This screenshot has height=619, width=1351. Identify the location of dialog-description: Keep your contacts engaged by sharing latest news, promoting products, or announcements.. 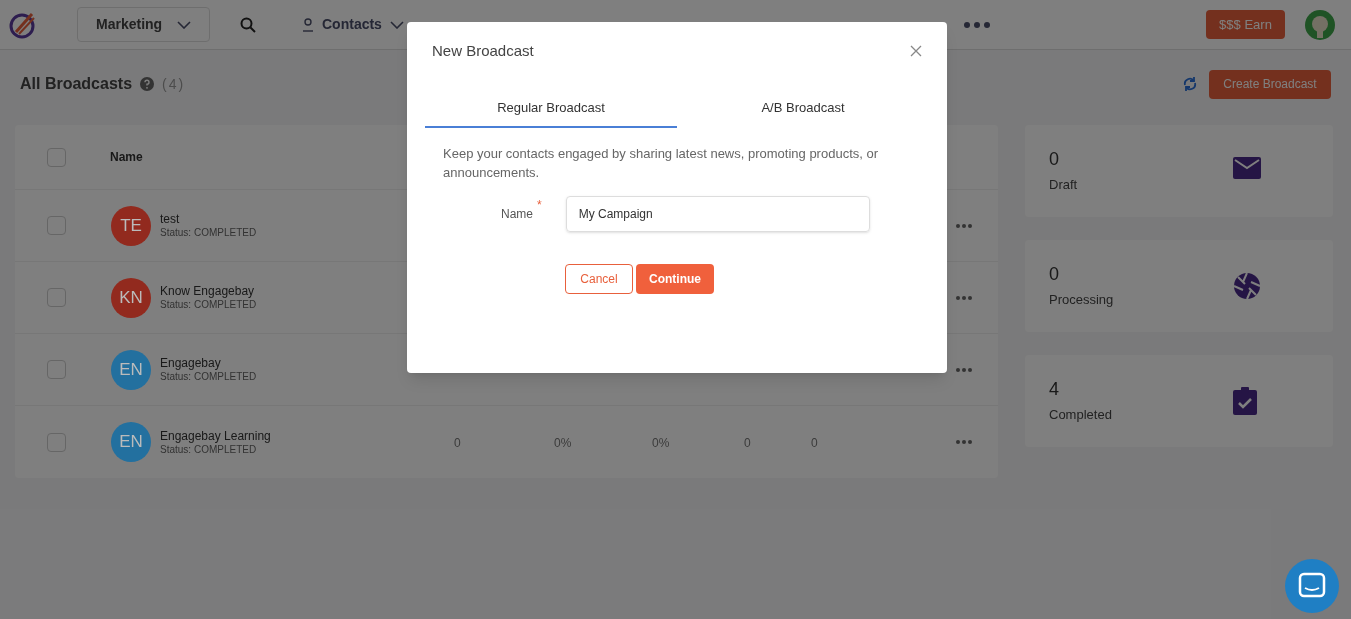
(661, 163).